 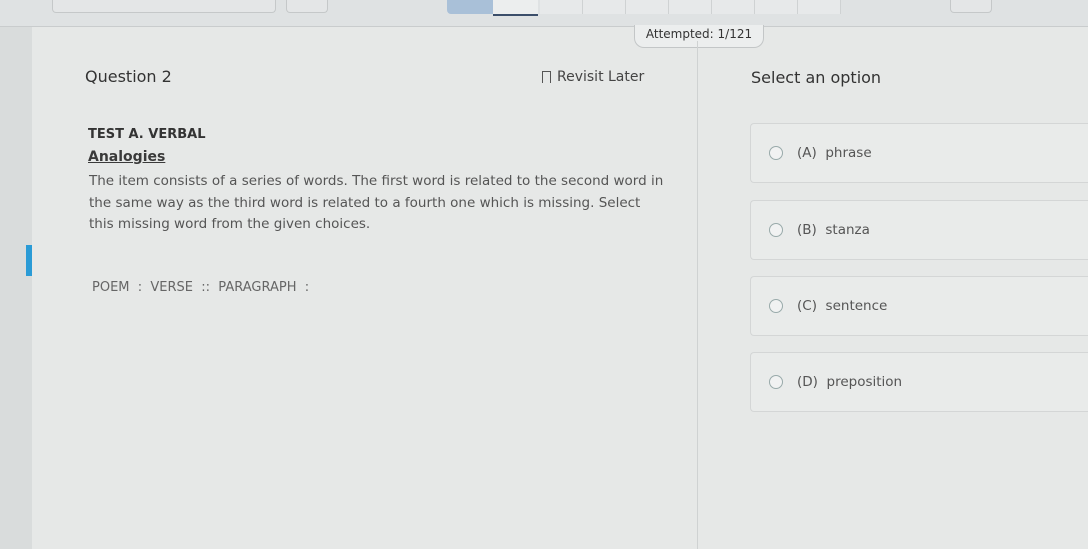 What do you see at coordinates (147, 134) in the screenshot?
I see `section-title: TEST A. VERBAL` at bounding box center [147, 134].